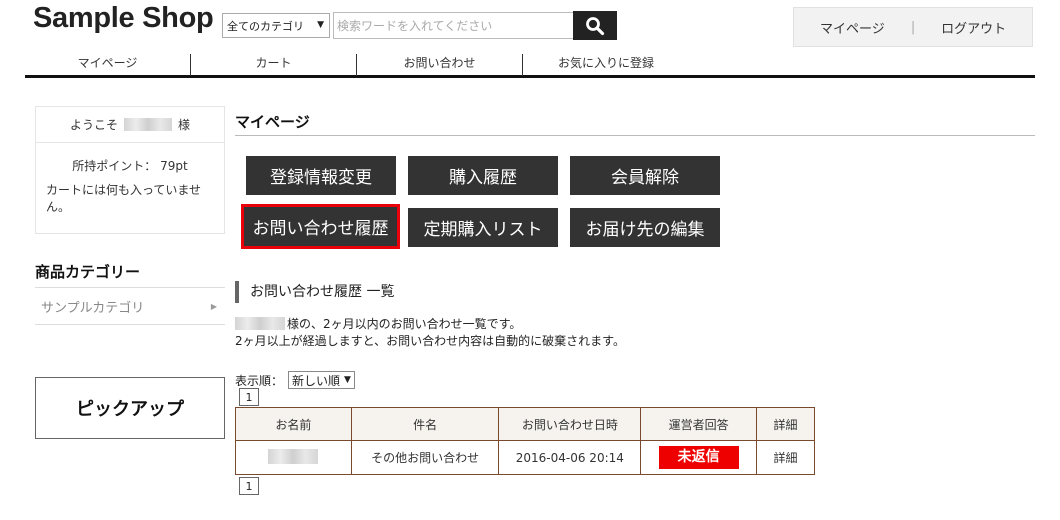 This screenshot has width=1060, height=520. Describe the element at coordinates (785, 457) in the screenshot. I see `detail-link: 詳細` at that location.